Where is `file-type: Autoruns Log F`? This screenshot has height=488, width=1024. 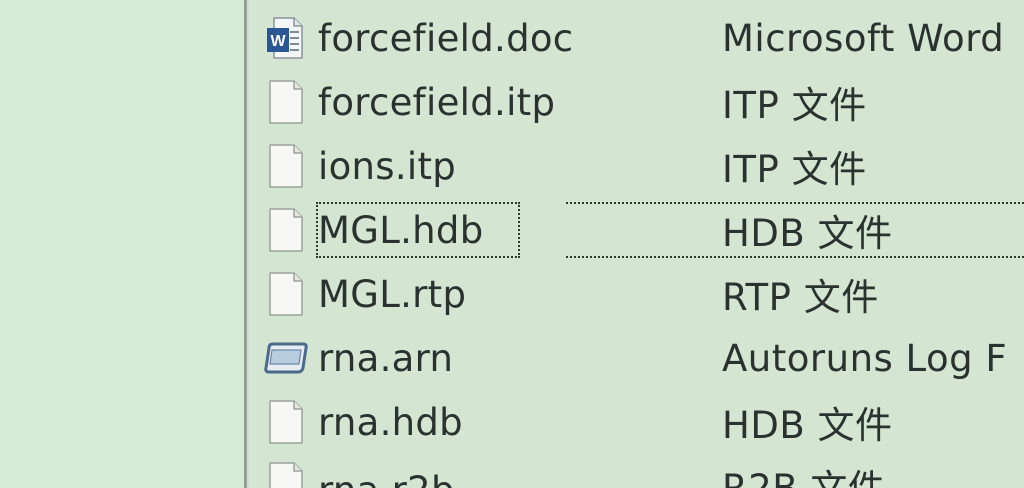 file-type: Autoruns Log F is located at coordinates (865, 358).